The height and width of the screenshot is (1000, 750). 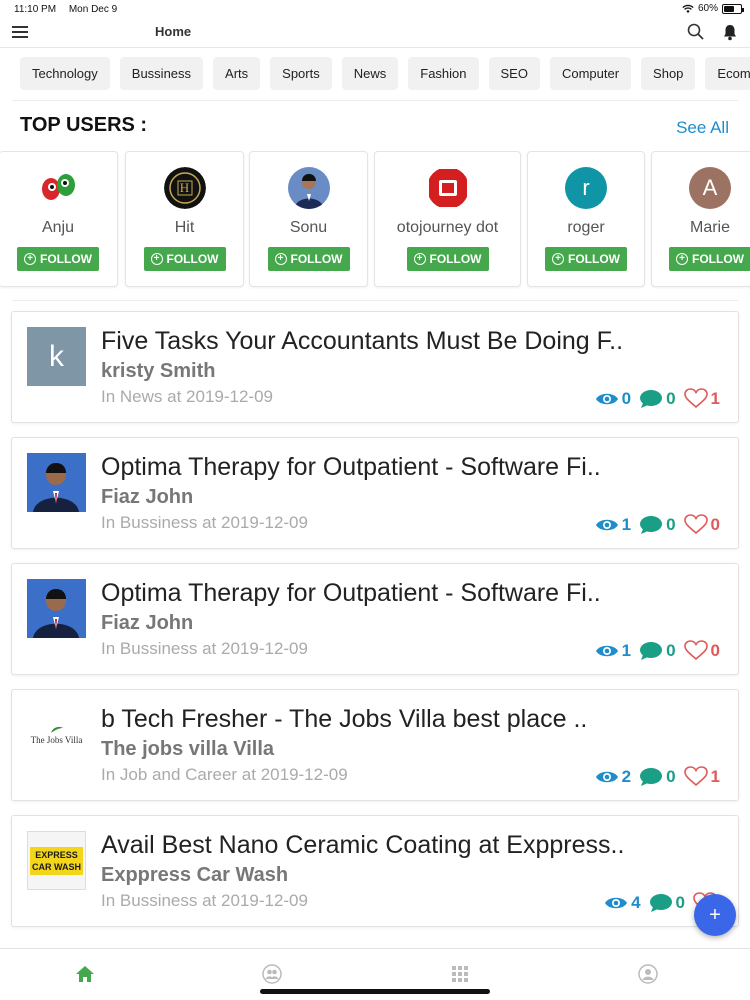 What do you see at coordinates (161, 73) in the screenshot?
I see `category-chip: Bussiness` at bounding box center [161, 73].